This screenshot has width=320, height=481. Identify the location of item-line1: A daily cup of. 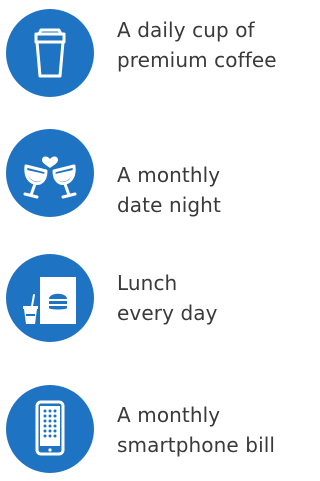
(186, 30).